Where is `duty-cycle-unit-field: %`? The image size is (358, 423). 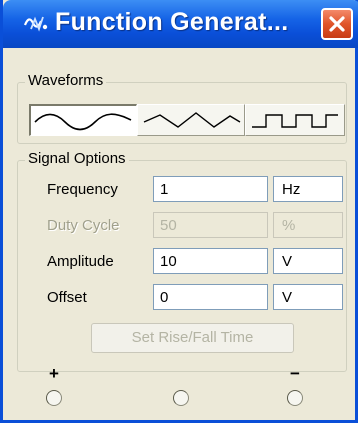 duty-cycle-unit-field: % is located at coordinates (308, 225).